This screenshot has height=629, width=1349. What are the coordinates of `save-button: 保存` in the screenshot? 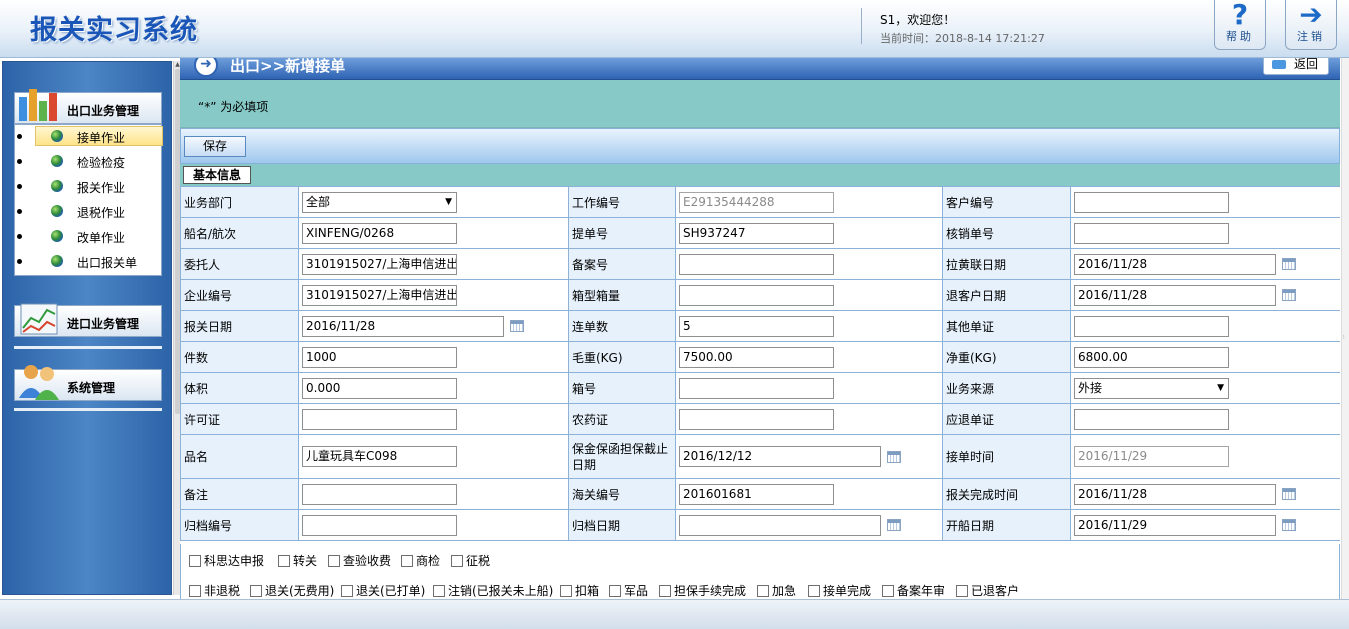 It's located at (215, 146).